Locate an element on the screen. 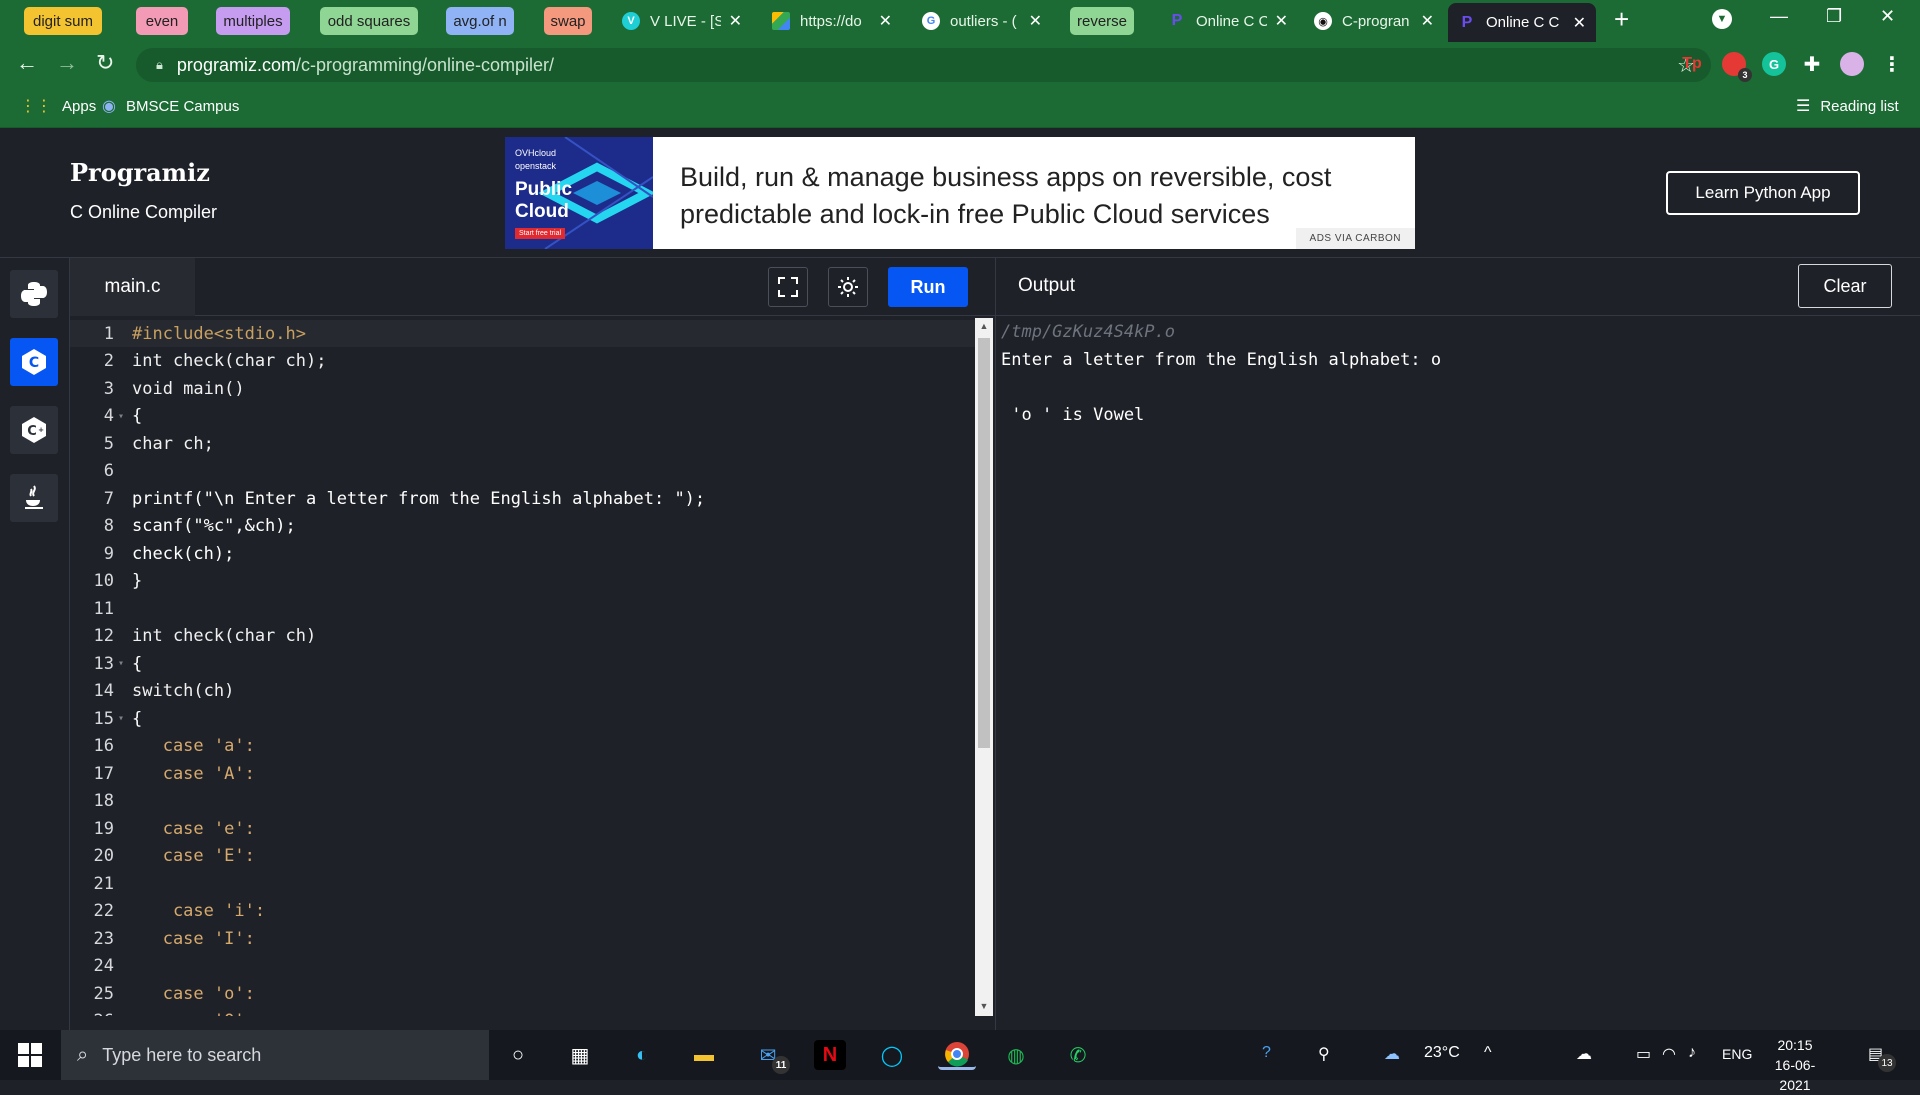 The image size is (1920, 1095). code-line: 10} is located at coordinates (522, 581).